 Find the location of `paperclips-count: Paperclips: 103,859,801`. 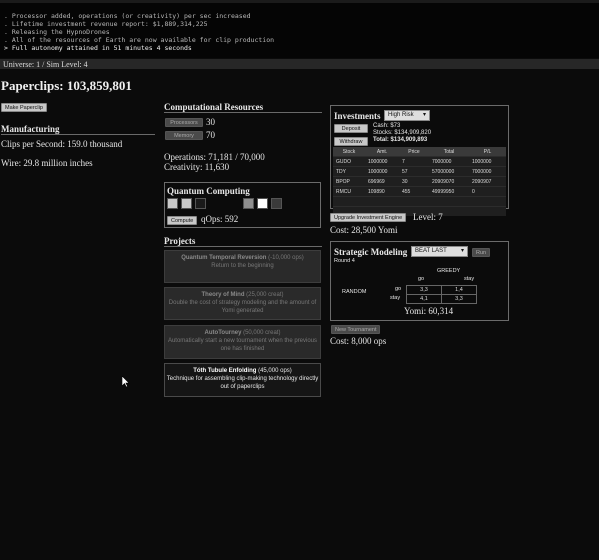

paperclips-count: Paperclips: 103,859,801 is located at coordinates (66, 85).